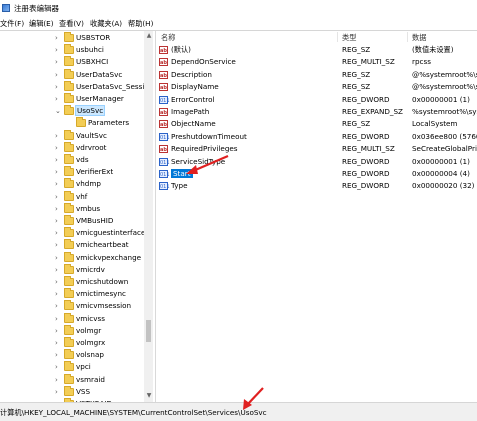 Image resolution: width=477 pixels, height=421 pixels. I want to click on annotation-arrow-statusbar, so click(253, 398).